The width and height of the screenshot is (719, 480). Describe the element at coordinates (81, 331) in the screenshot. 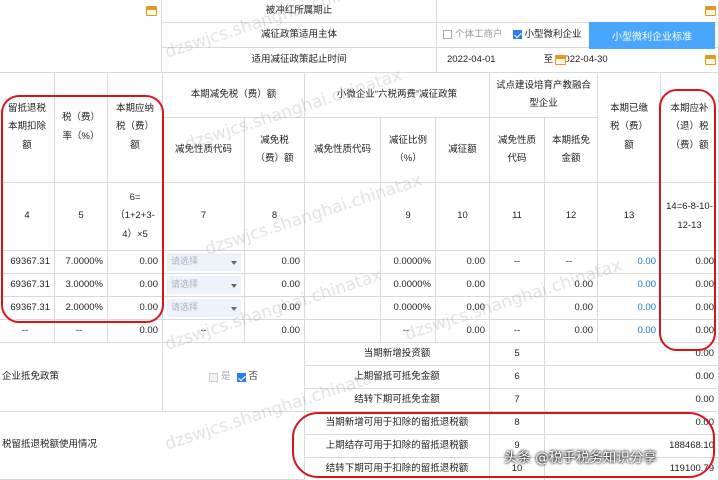

I see `table-cell-c5: --` at that location.